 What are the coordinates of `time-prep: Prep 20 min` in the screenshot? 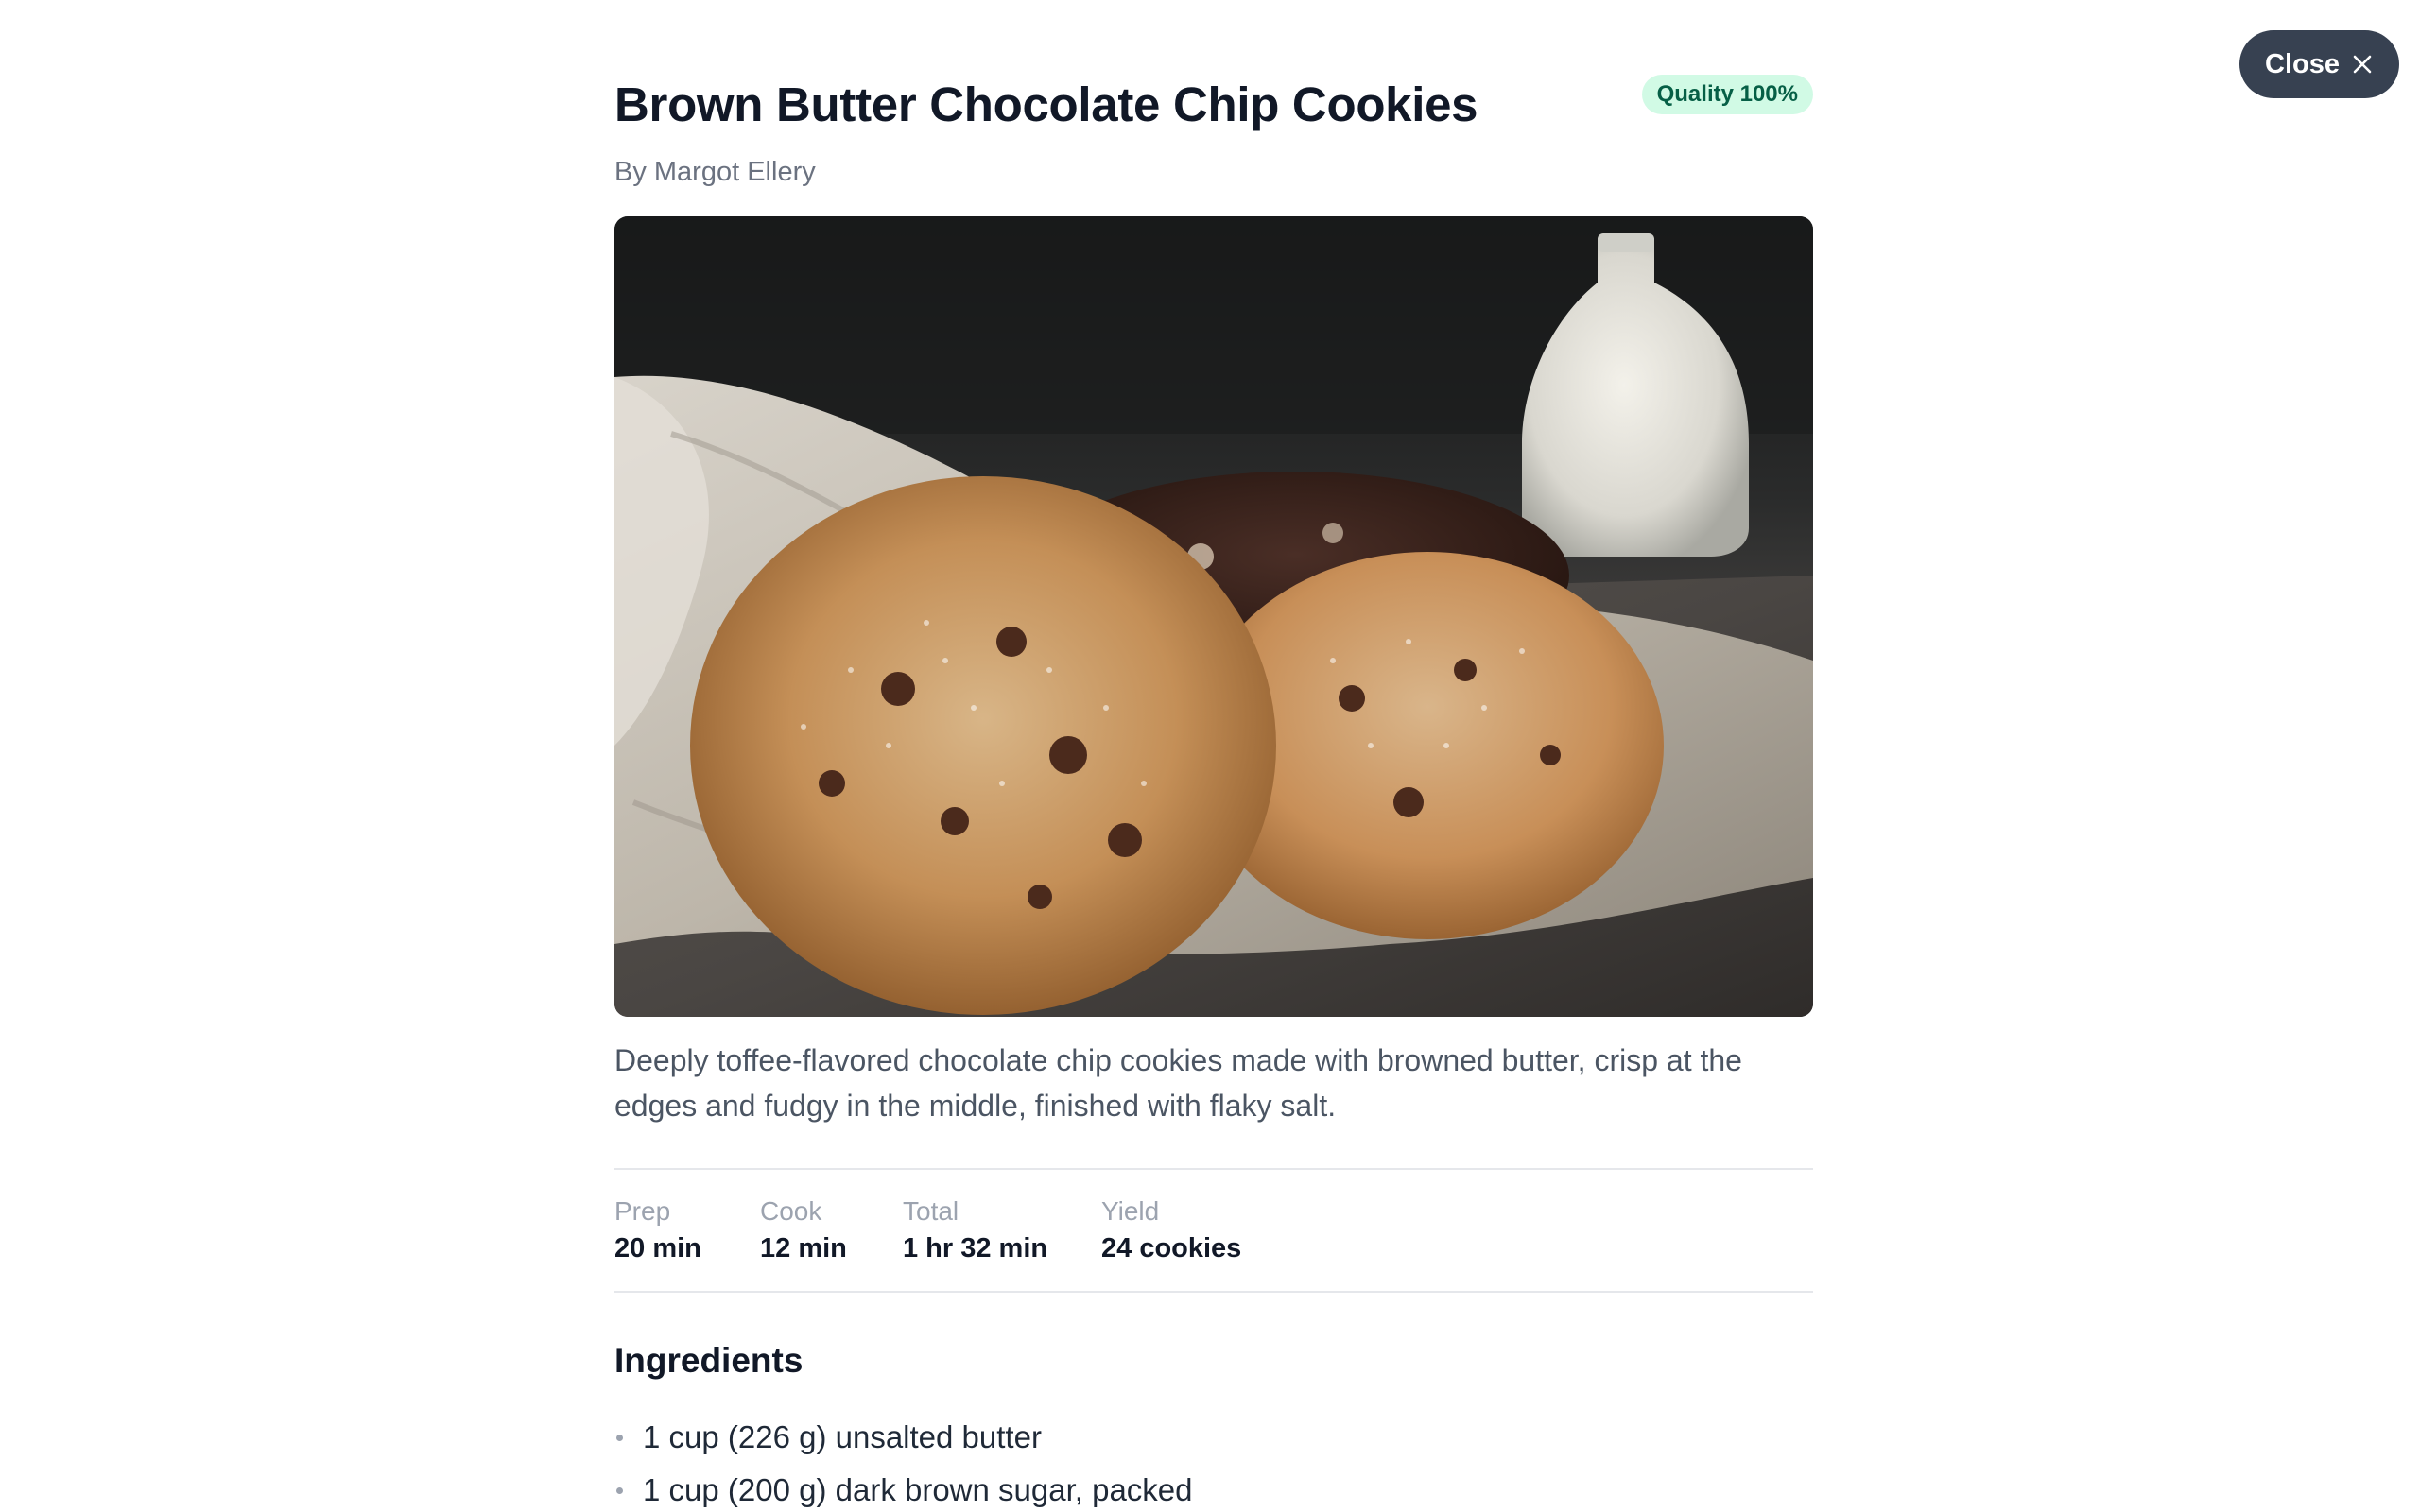 It's located at (657, 1230).